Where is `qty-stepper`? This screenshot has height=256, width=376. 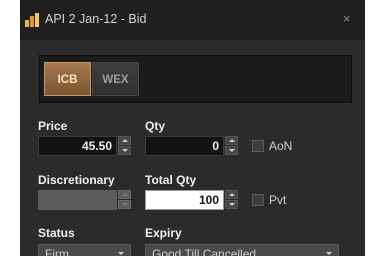 qty-stepper is located at coordinates (231, 146).